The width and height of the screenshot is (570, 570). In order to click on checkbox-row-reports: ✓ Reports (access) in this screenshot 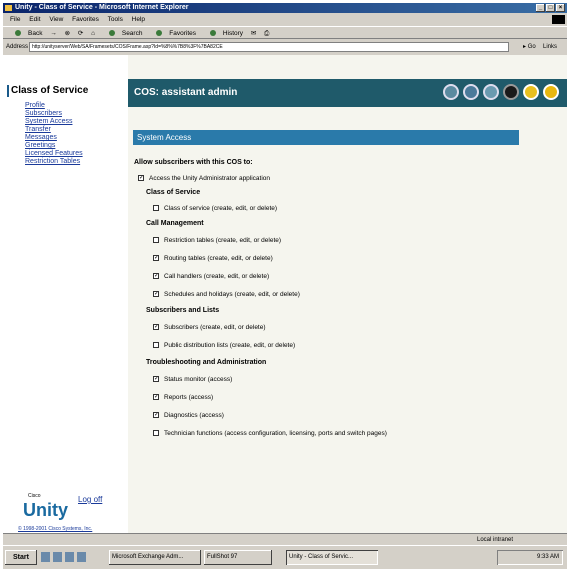, I will do `click(183, 397)`.